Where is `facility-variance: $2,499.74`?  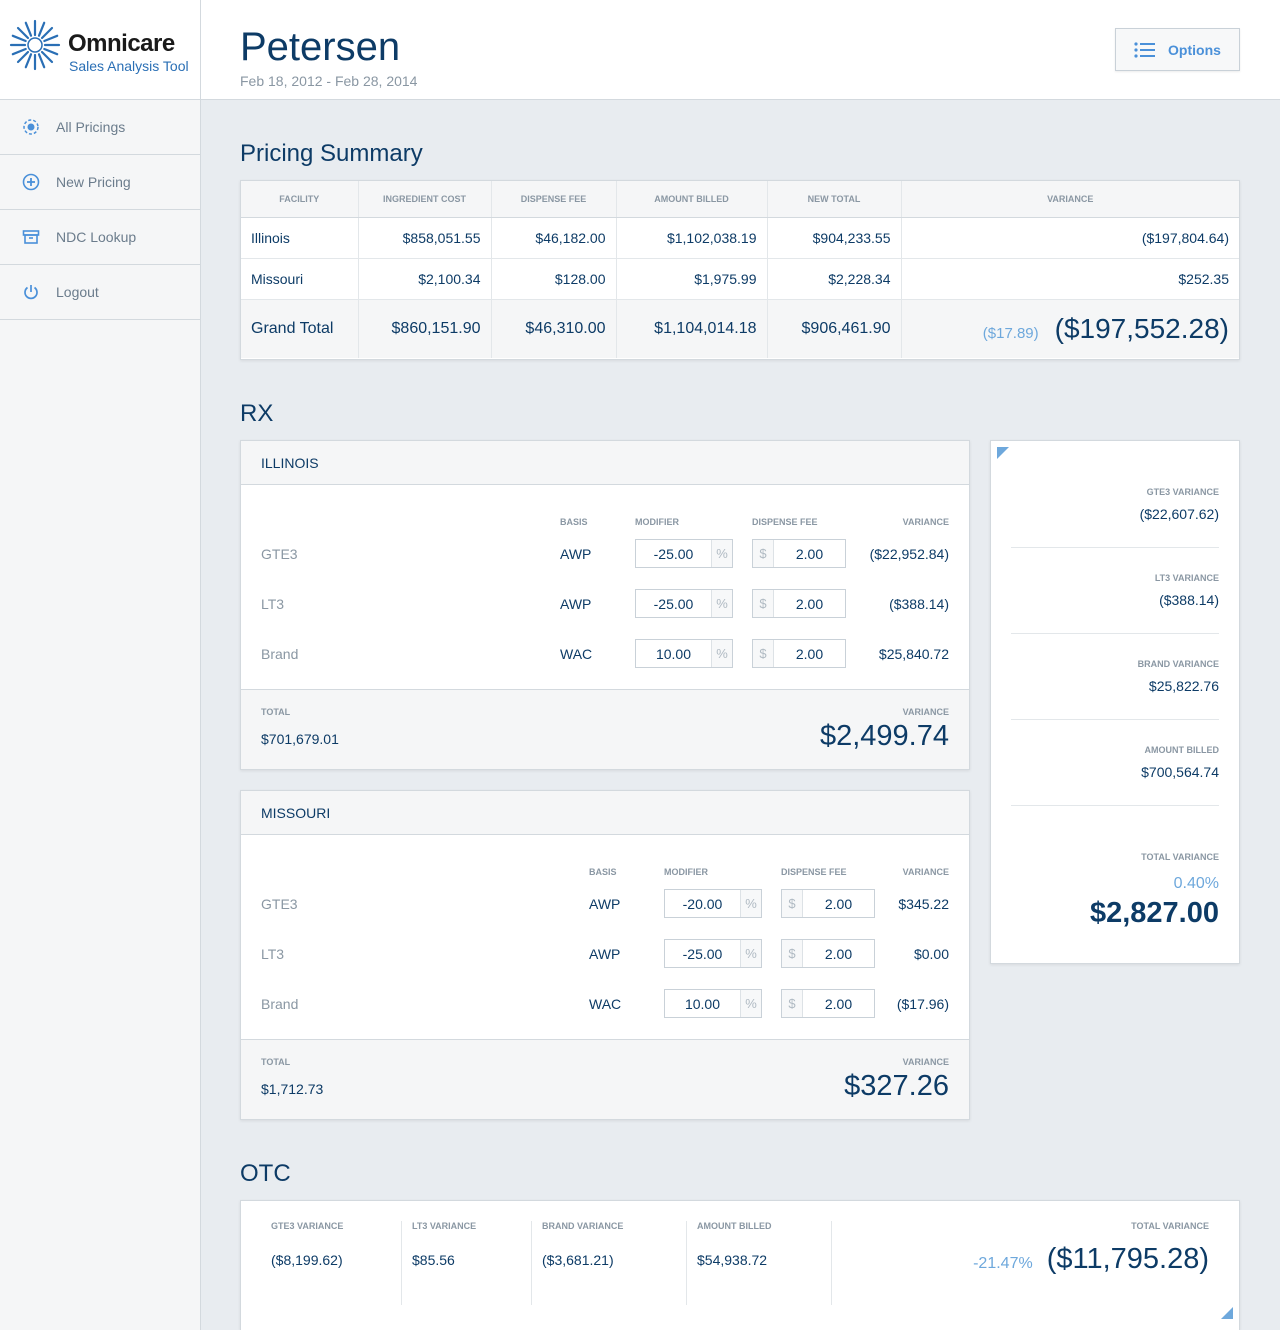
facility-variance: $2,499.74 is located at coordinates (884, 736).